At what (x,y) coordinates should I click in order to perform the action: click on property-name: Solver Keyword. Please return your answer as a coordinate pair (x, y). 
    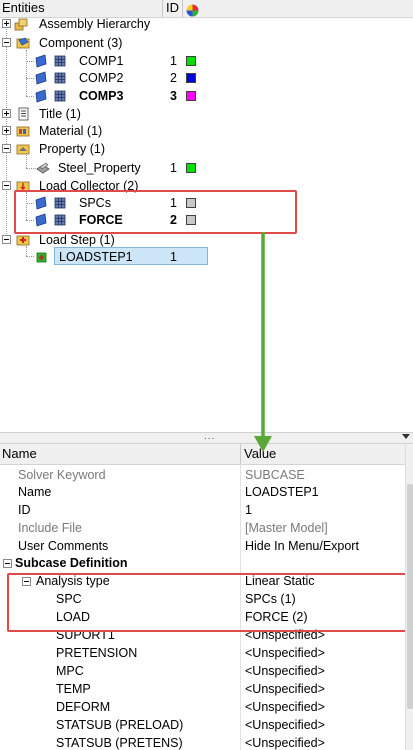
    Looking at the image, I should click on (62, 475).